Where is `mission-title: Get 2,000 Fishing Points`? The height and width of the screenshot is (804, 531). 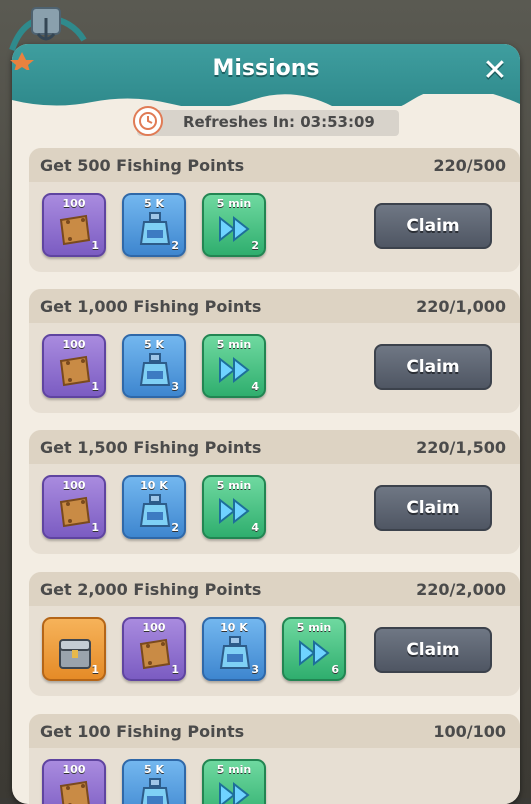
mission-title: Get 2,000 Fishing Points is located at coordinates (151, 589).